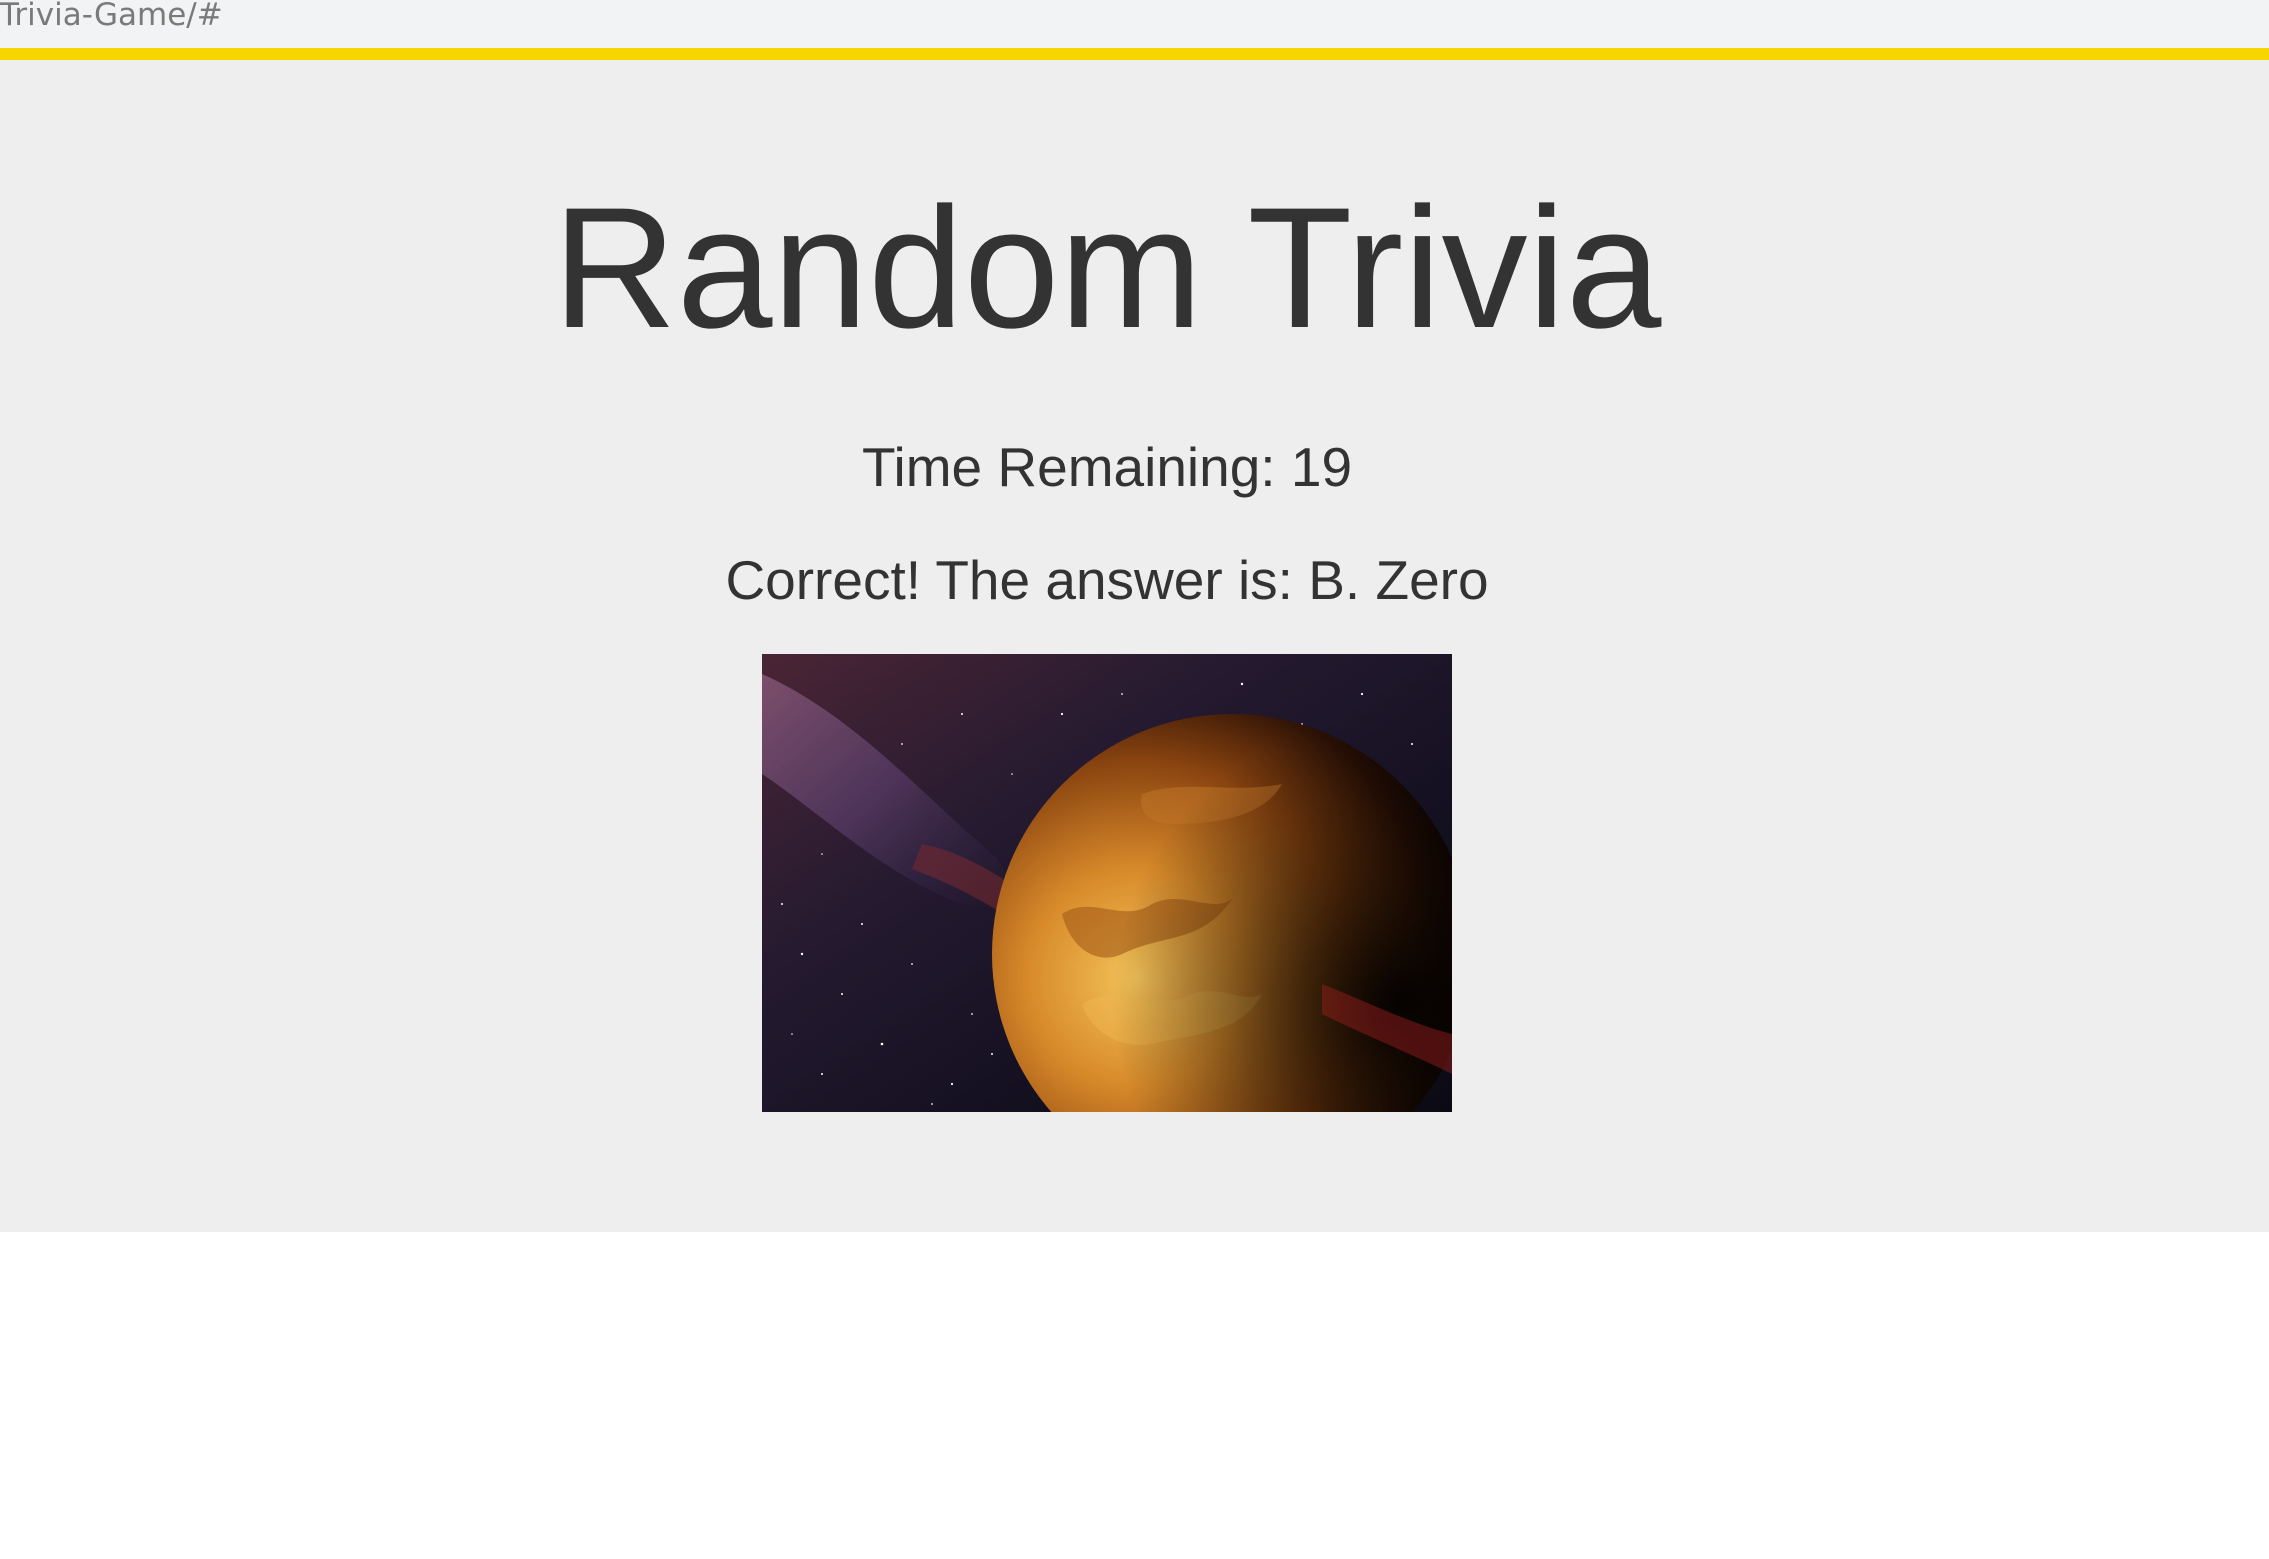 The width and height of the screenshot is (2269, 1559). Describe the element at coordinates (1107, 268) in the screenshot. I see `page-title: Random Trivia` at that location.